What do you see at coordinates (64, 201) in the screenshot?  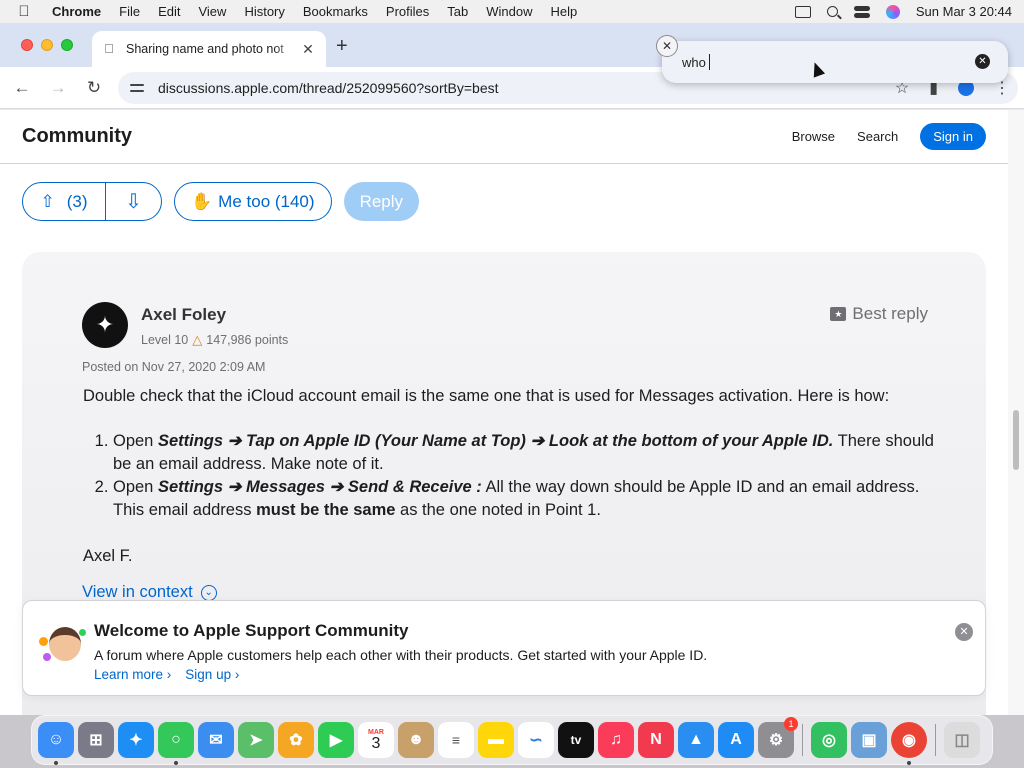 I see `upvote-button: ⇧ (3)` at bounding box center [64, 201].